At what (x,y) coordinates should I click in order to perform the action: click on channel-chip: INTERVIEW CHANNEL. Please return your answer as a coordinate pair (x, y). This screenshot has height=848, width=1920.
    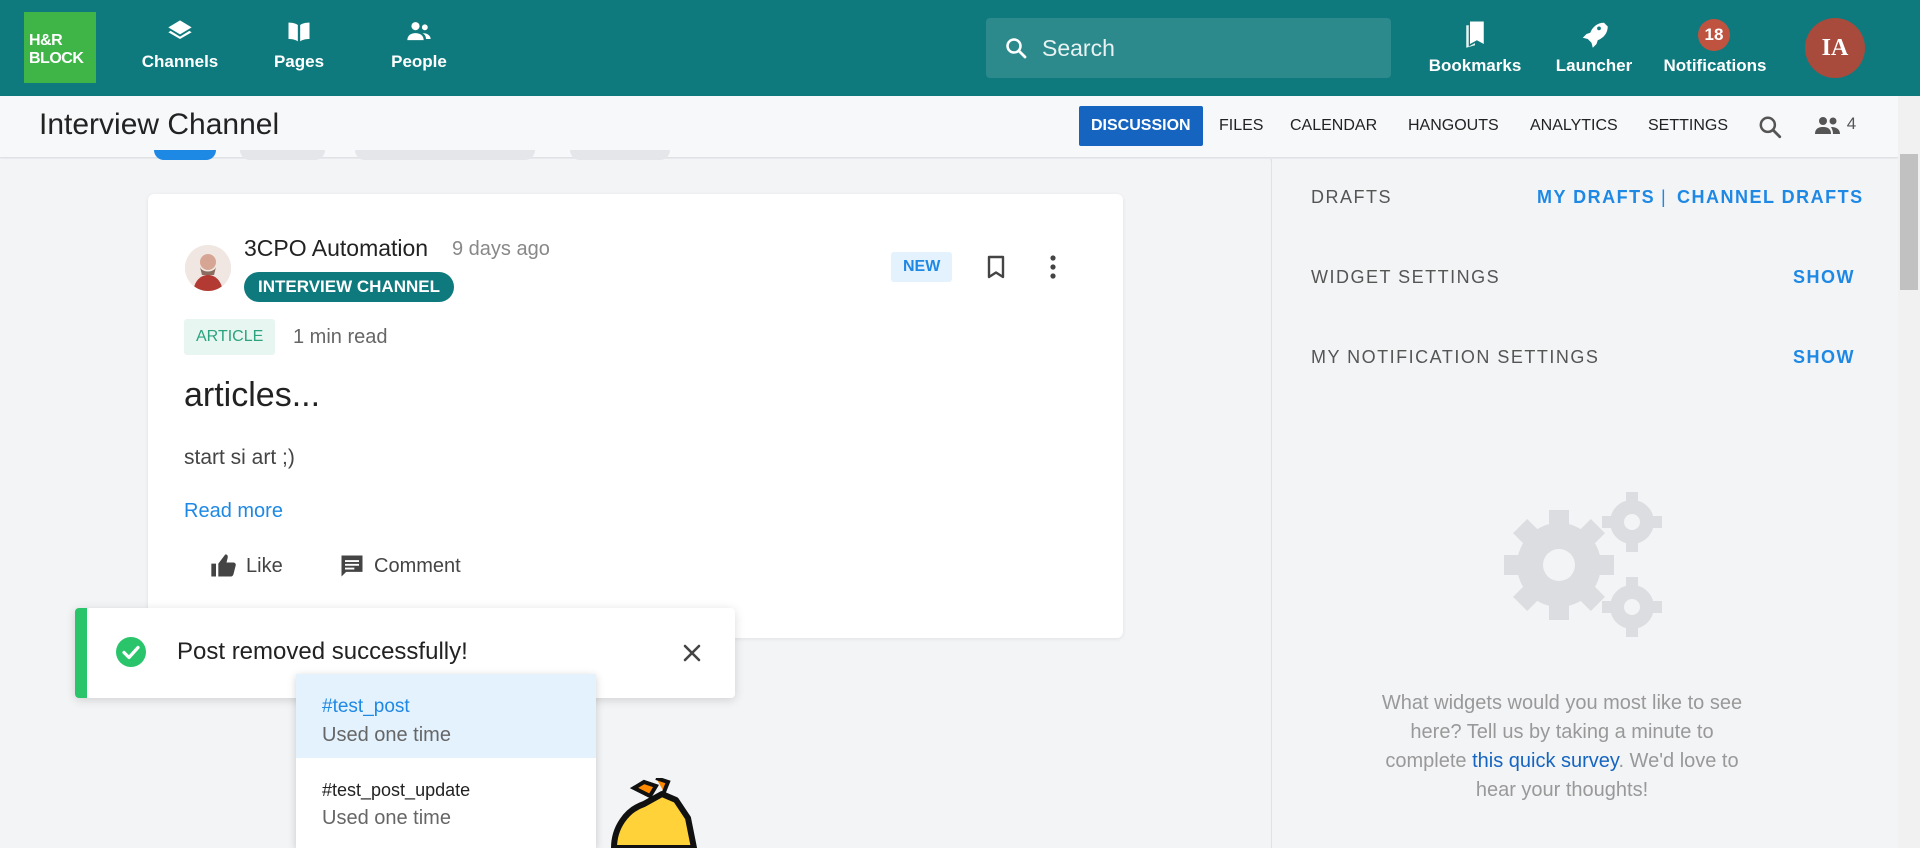
    Looking at the image, I should click on (349, 287).